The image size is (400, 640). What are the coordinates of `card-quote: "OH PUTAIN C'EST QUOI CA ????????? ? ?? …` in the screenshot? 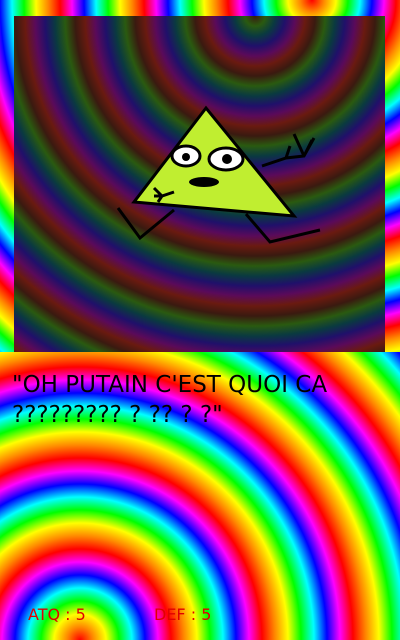 It's located at (170, 400).